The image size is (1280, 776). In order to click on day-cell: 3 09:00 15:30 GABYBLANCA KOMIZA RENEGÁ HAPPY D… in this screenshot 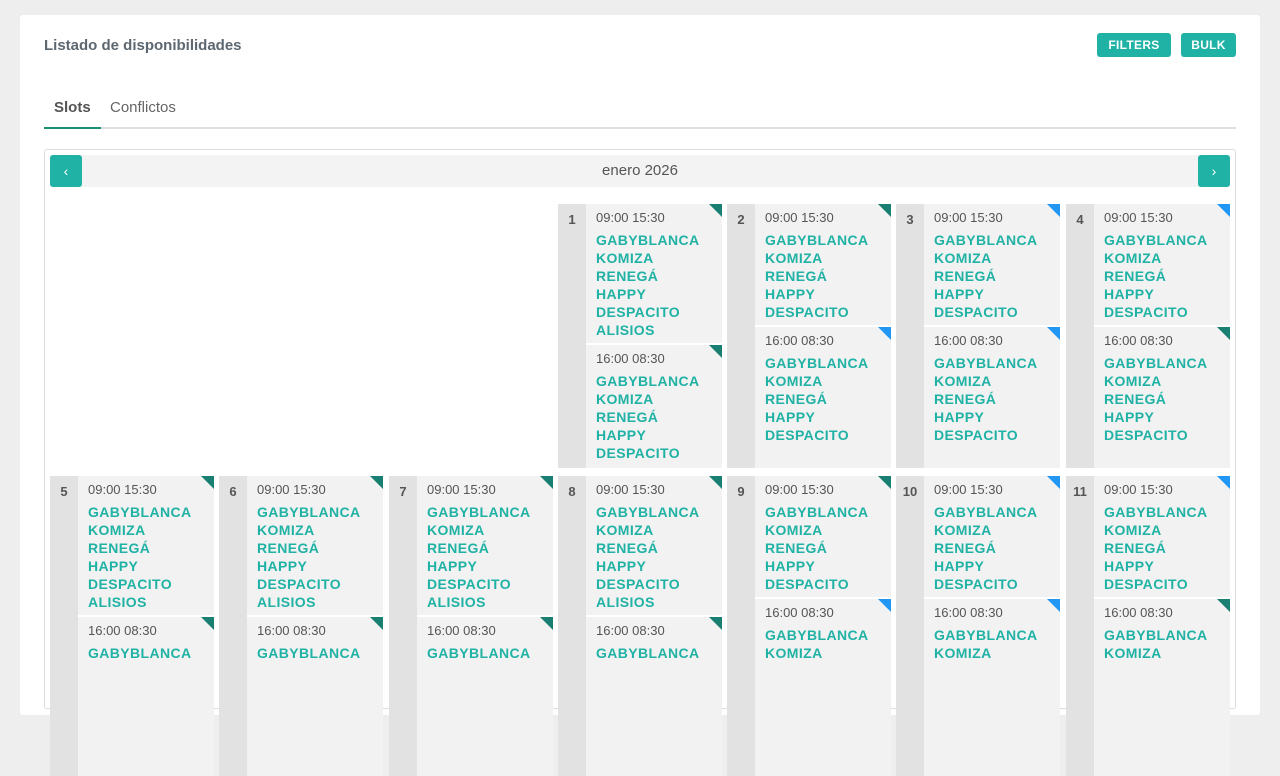, I will do `click(978, 336)`.